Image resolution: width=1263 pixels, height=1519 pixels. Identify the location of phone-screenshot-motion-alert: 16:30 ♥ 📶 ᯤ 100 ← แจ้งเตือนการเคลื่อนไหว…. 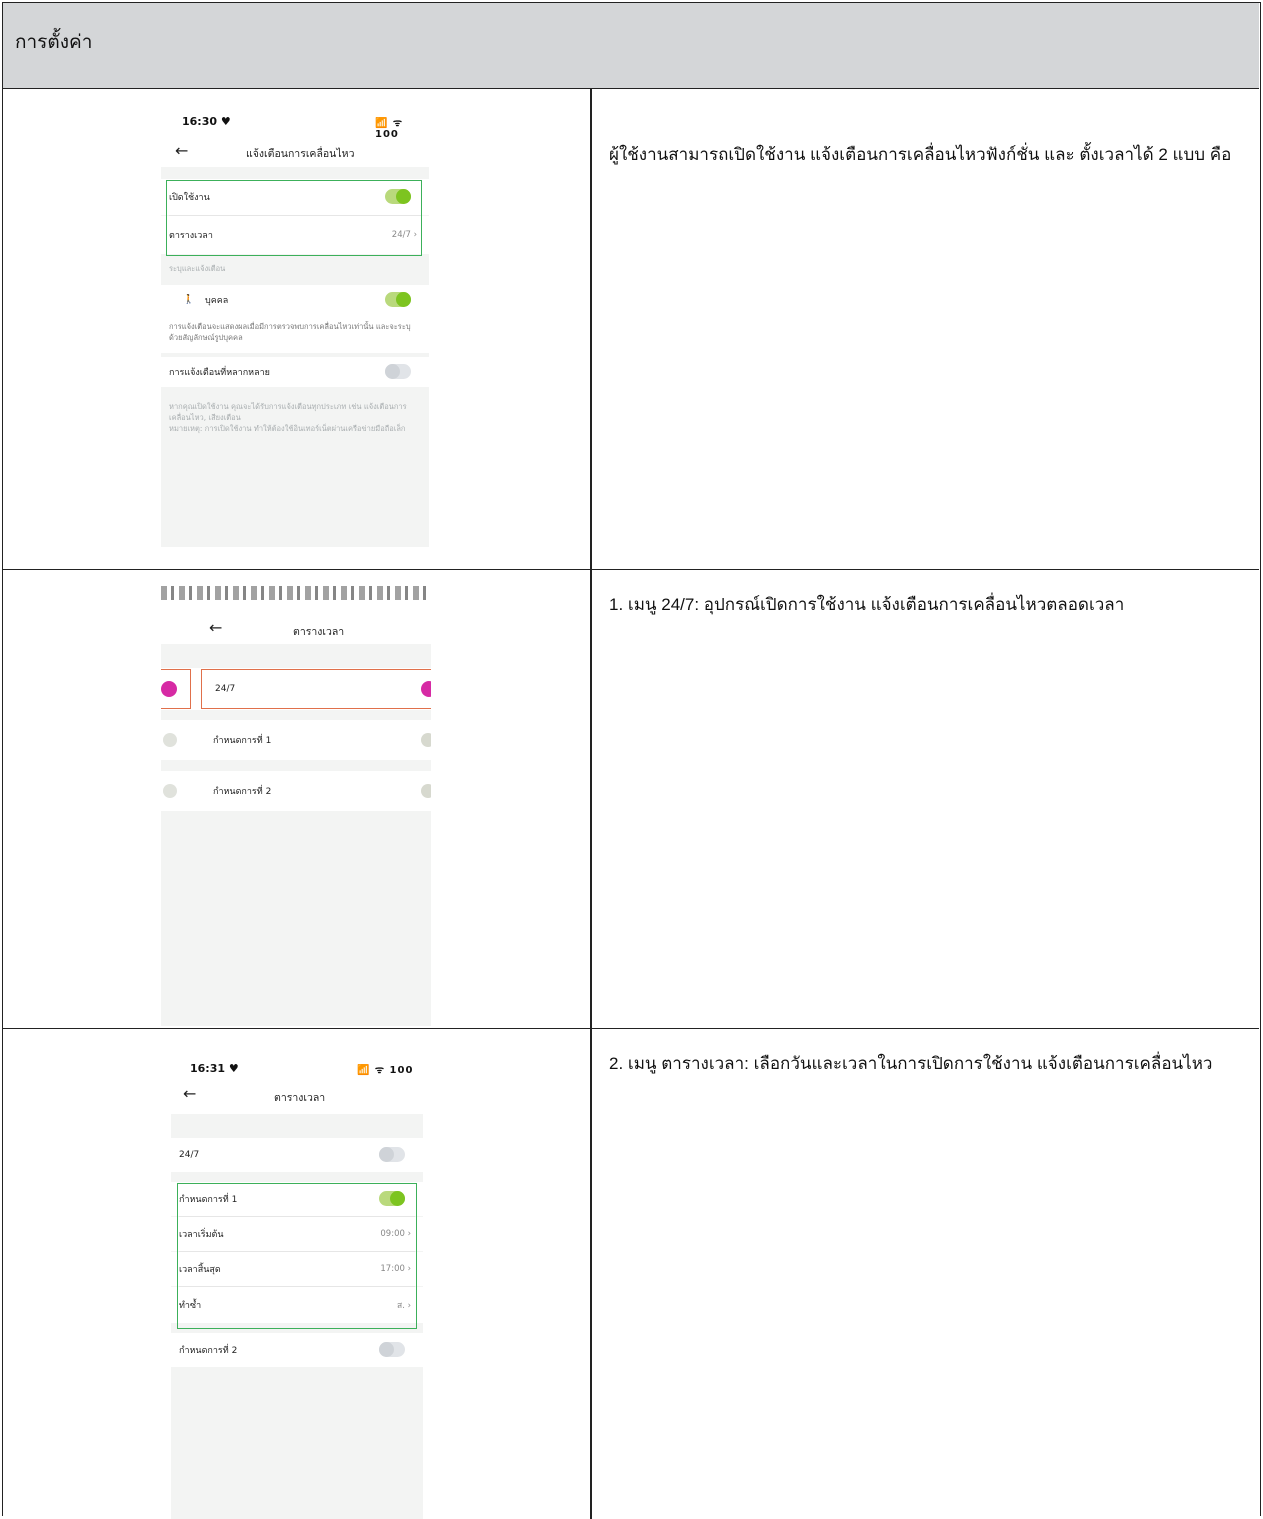
(295, 318).